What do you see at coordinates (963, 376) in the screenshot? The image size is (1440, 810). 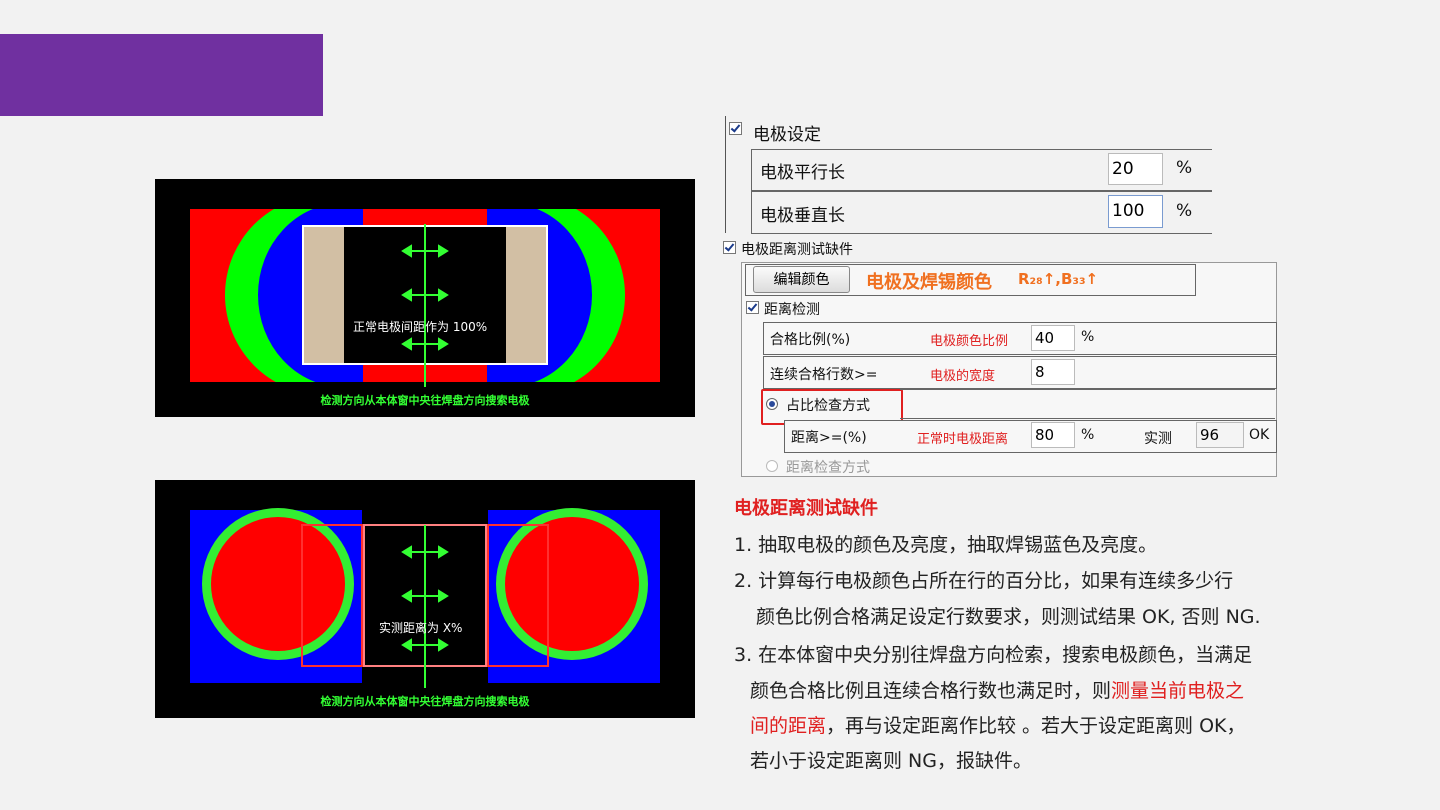 I see `consecutive-note: 电极的宽度` at bounding box center [963, 376].